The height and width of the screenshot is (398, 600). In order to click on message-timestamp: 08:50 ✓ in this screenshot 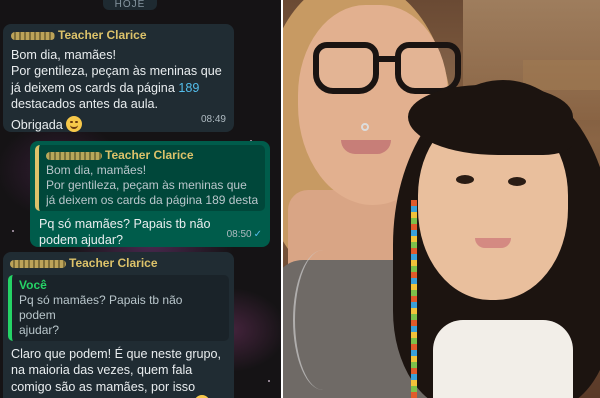, I will do `click(244, 234)`.